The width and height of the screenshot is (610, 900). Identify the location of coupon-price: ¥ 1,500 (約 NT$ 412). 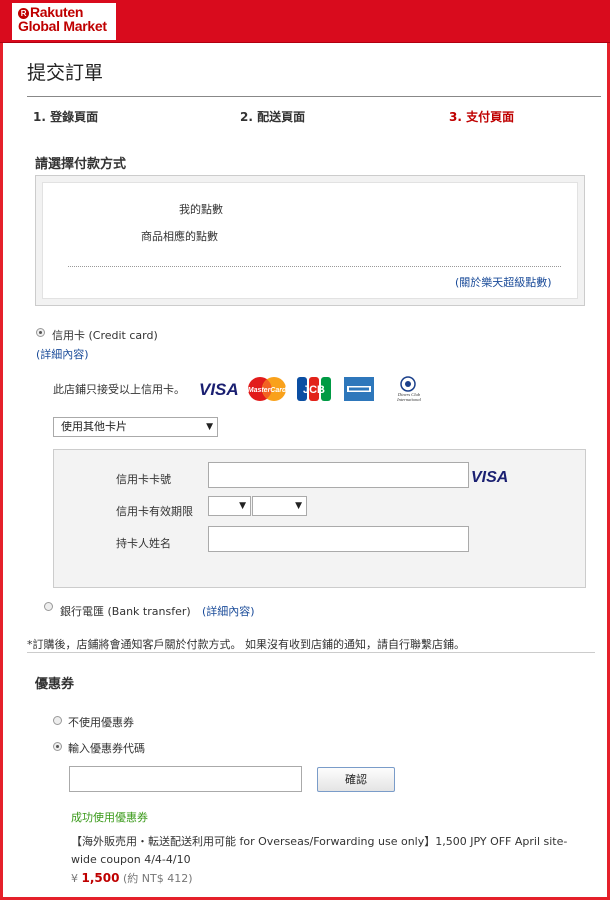
(131, 878).